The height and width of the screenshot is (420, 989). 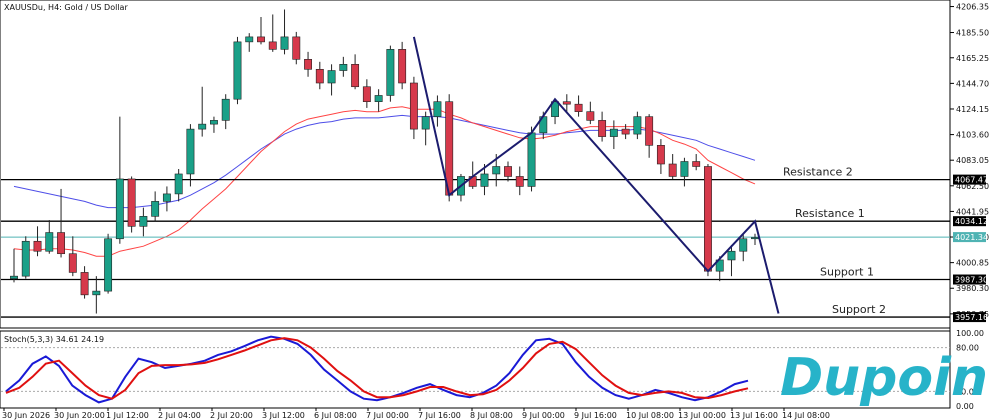 I want to click on level-label: Resistance 1, so click(x=830, y=213).